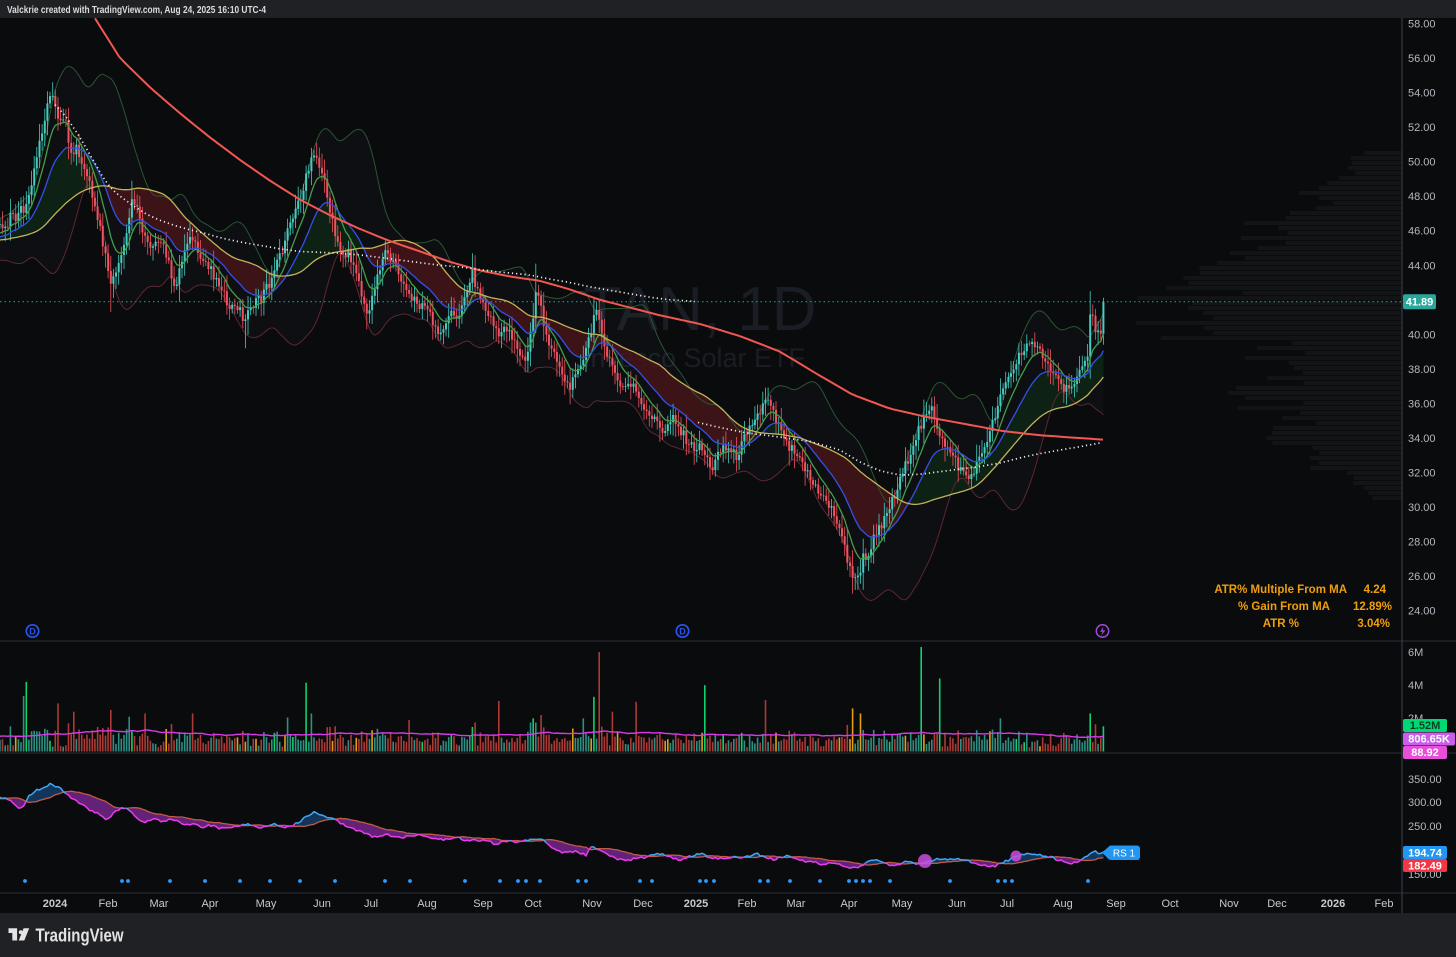  I want to click on svg-text: 806.65K, so click(1429, 740).